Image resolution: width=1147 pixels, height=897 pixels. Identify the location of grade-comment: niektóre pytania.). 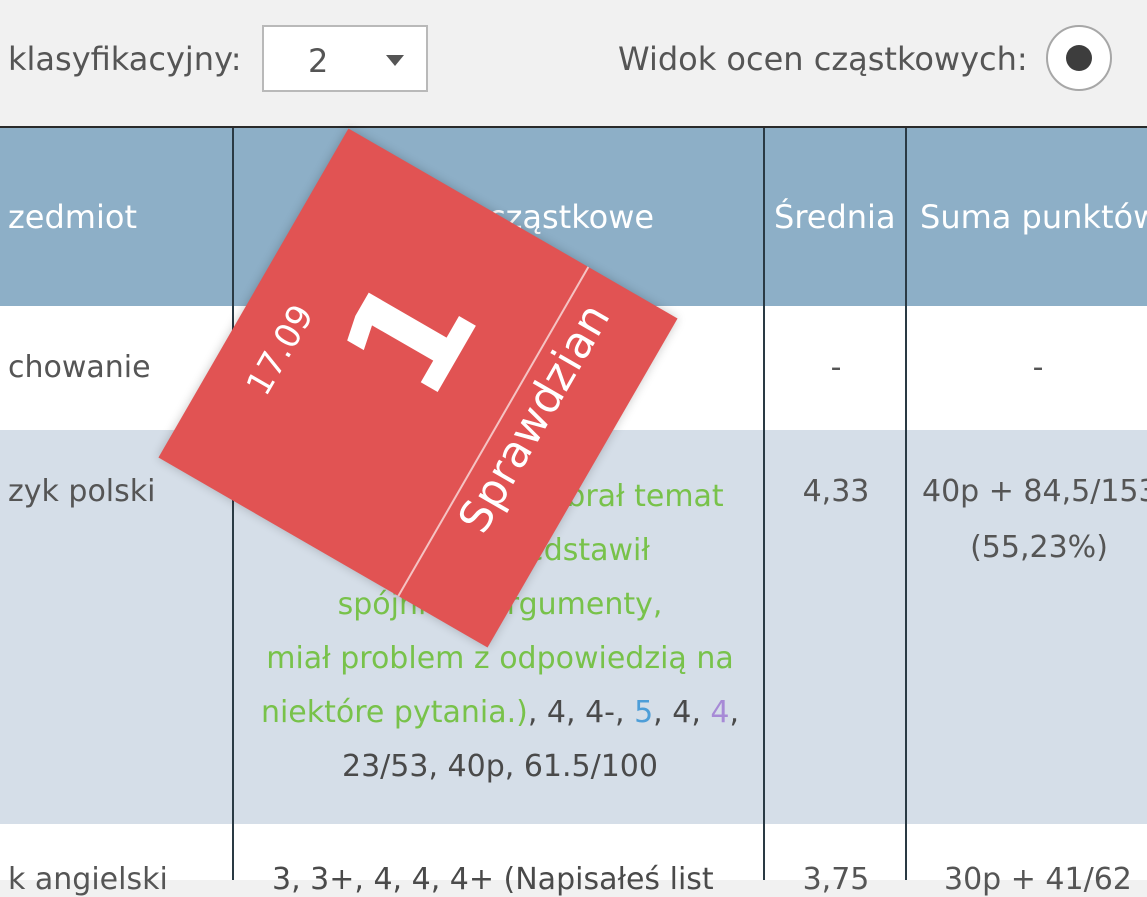
(394, 712).